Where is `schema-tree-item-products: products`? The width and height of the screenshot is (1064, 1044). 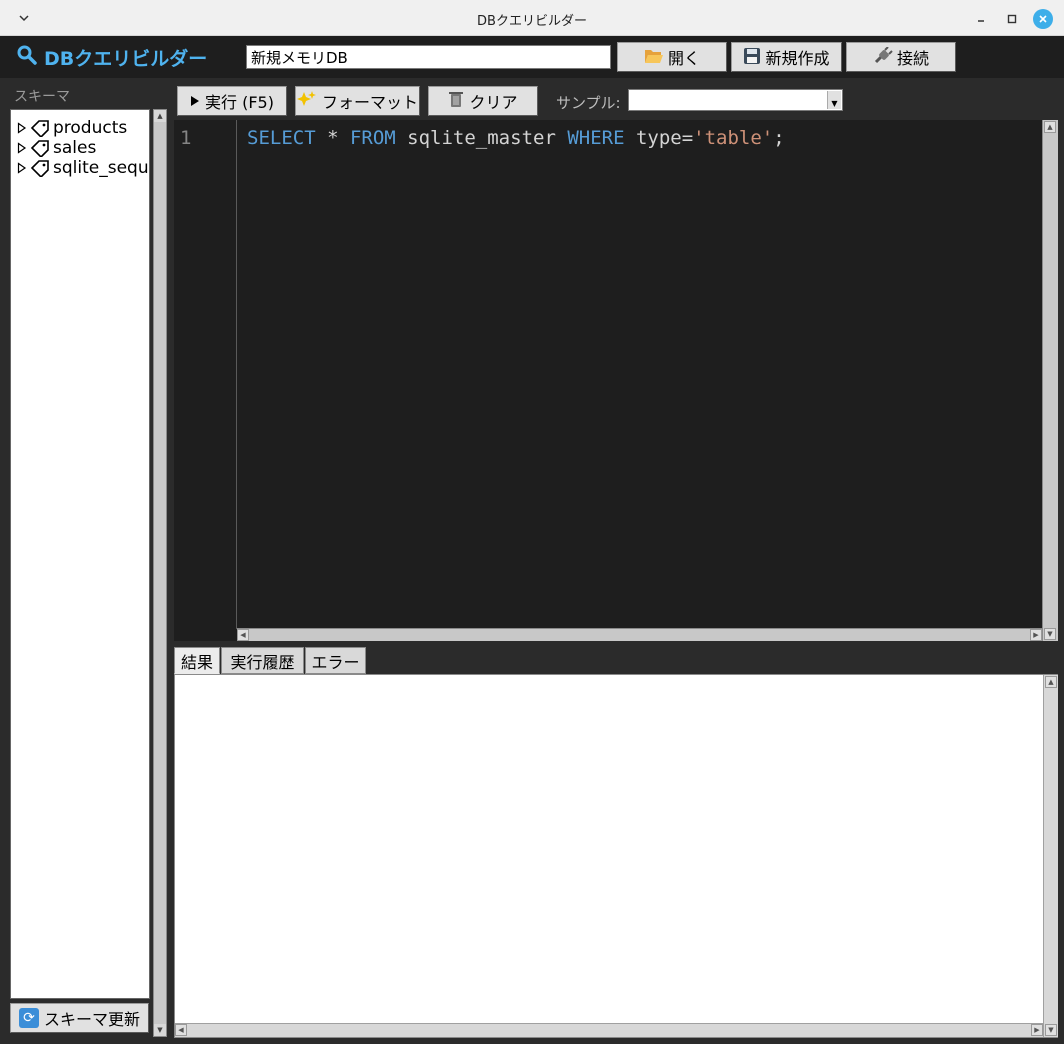 schema-tree-item-products: products is located at coordinates (72, 128).